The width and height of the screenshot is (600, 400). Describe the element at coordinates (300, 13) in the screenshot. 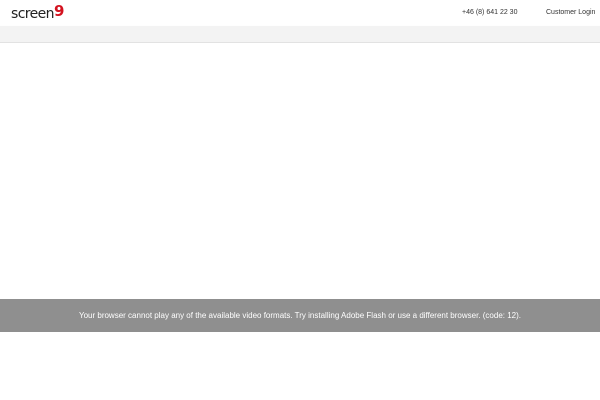

I see `site-header: screen 9 +46 (8) 641 22 30 Customer Login` at that location.